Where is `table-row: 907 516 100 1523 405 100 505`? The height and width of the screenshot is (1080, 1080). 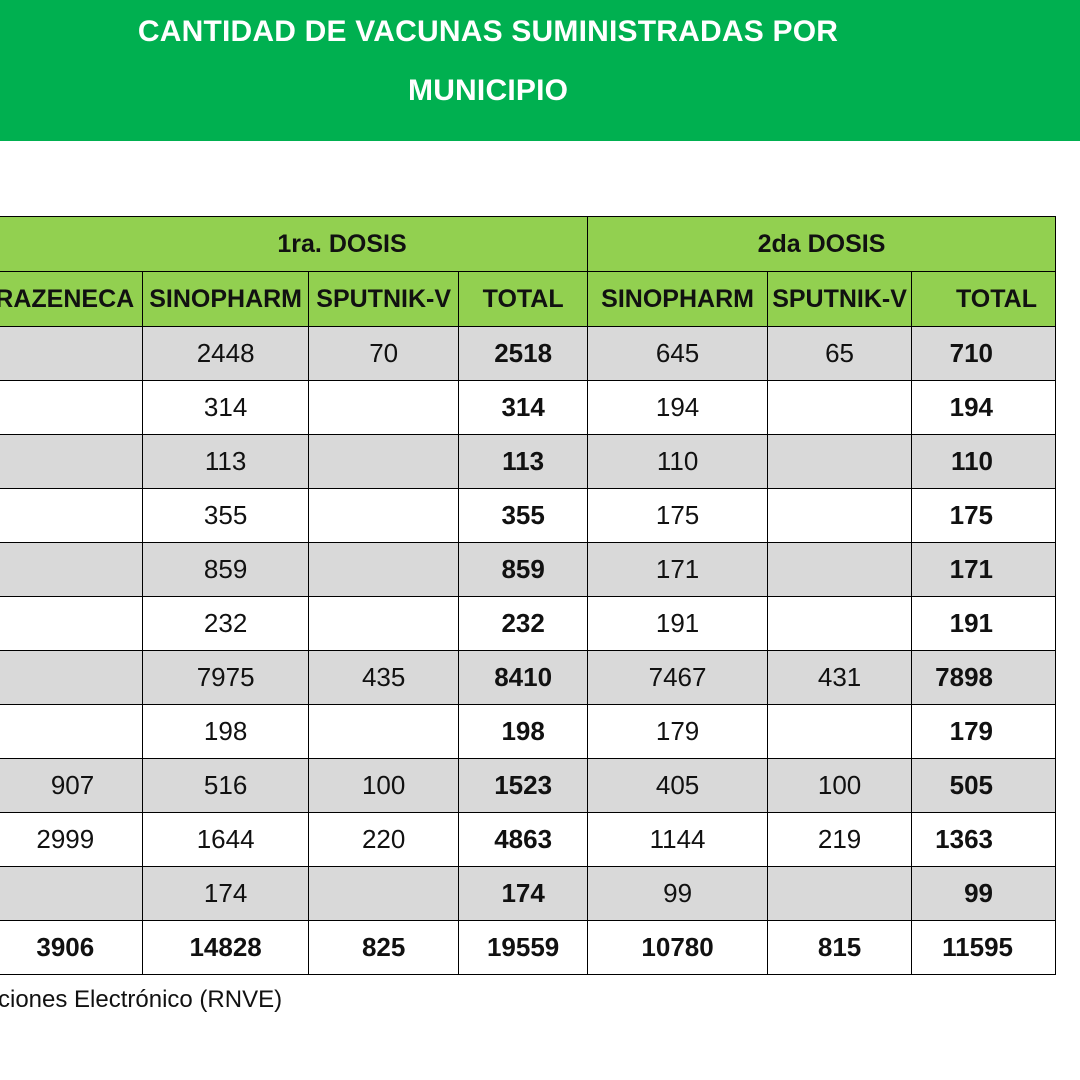
table-row: 907 516 100 1523 405 100 505 is located at coordinates (528, 785).